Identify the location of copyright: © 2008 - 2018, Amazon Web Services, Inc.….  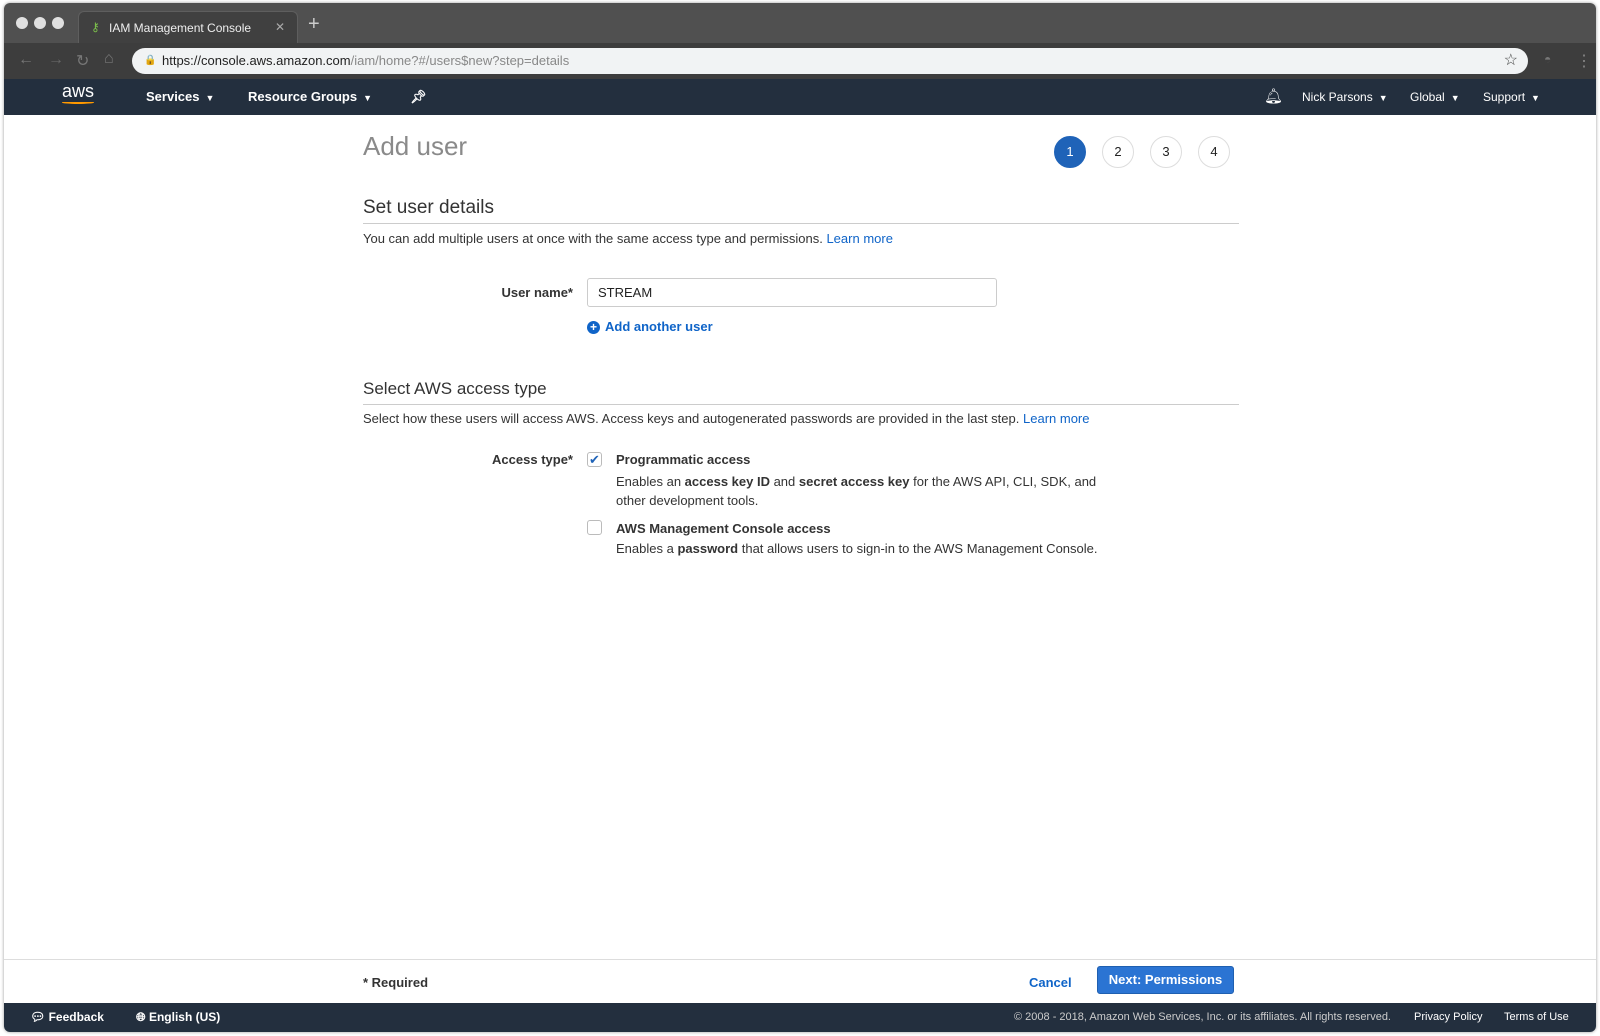
(1202, 1017).